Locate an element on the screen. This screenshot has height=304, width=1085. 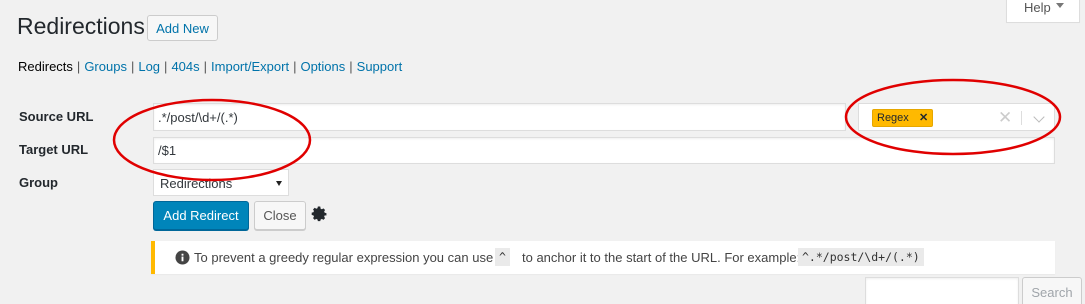
subnav-item-redirects: Redirects is located at coordinates (45, 66).